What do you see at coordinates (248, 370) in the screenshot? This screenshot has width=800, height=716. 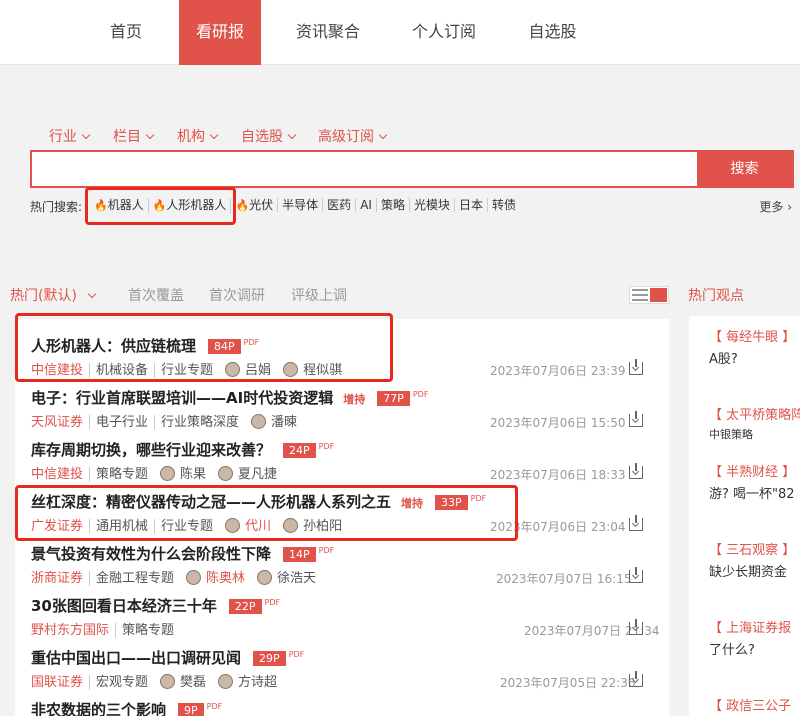 I see `author: 吕娟` at bounding box center [248, 370].